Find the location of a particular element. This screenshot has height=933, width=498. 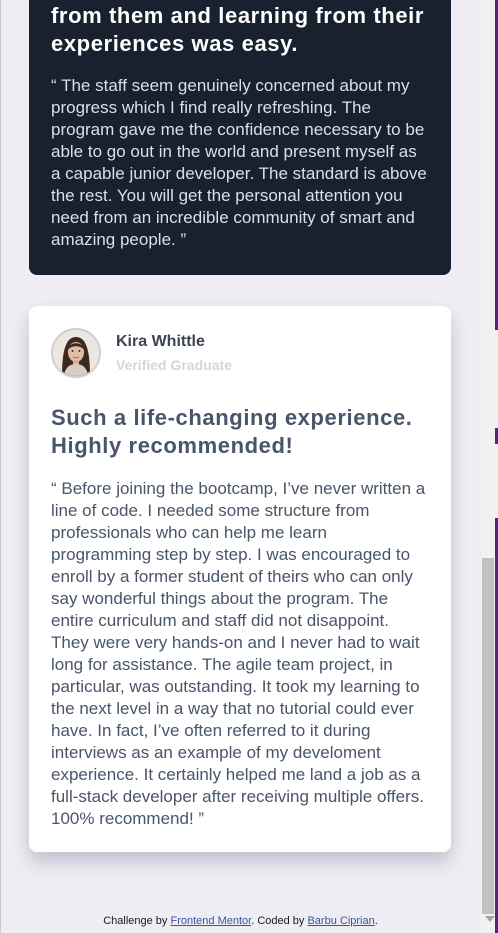

avatar is located at coordinates (76, 353).